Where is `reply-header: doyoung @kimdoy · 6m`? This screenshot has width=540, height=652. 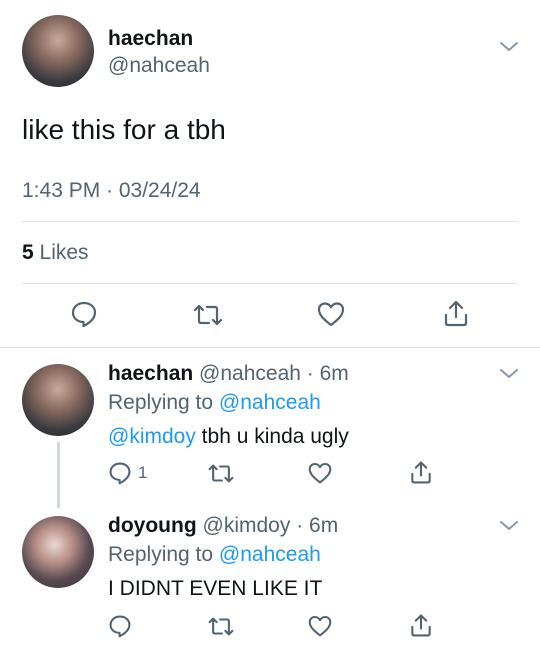
reply-header: doyoung @kimdoy · 6m is located at coordinates (223, 526).